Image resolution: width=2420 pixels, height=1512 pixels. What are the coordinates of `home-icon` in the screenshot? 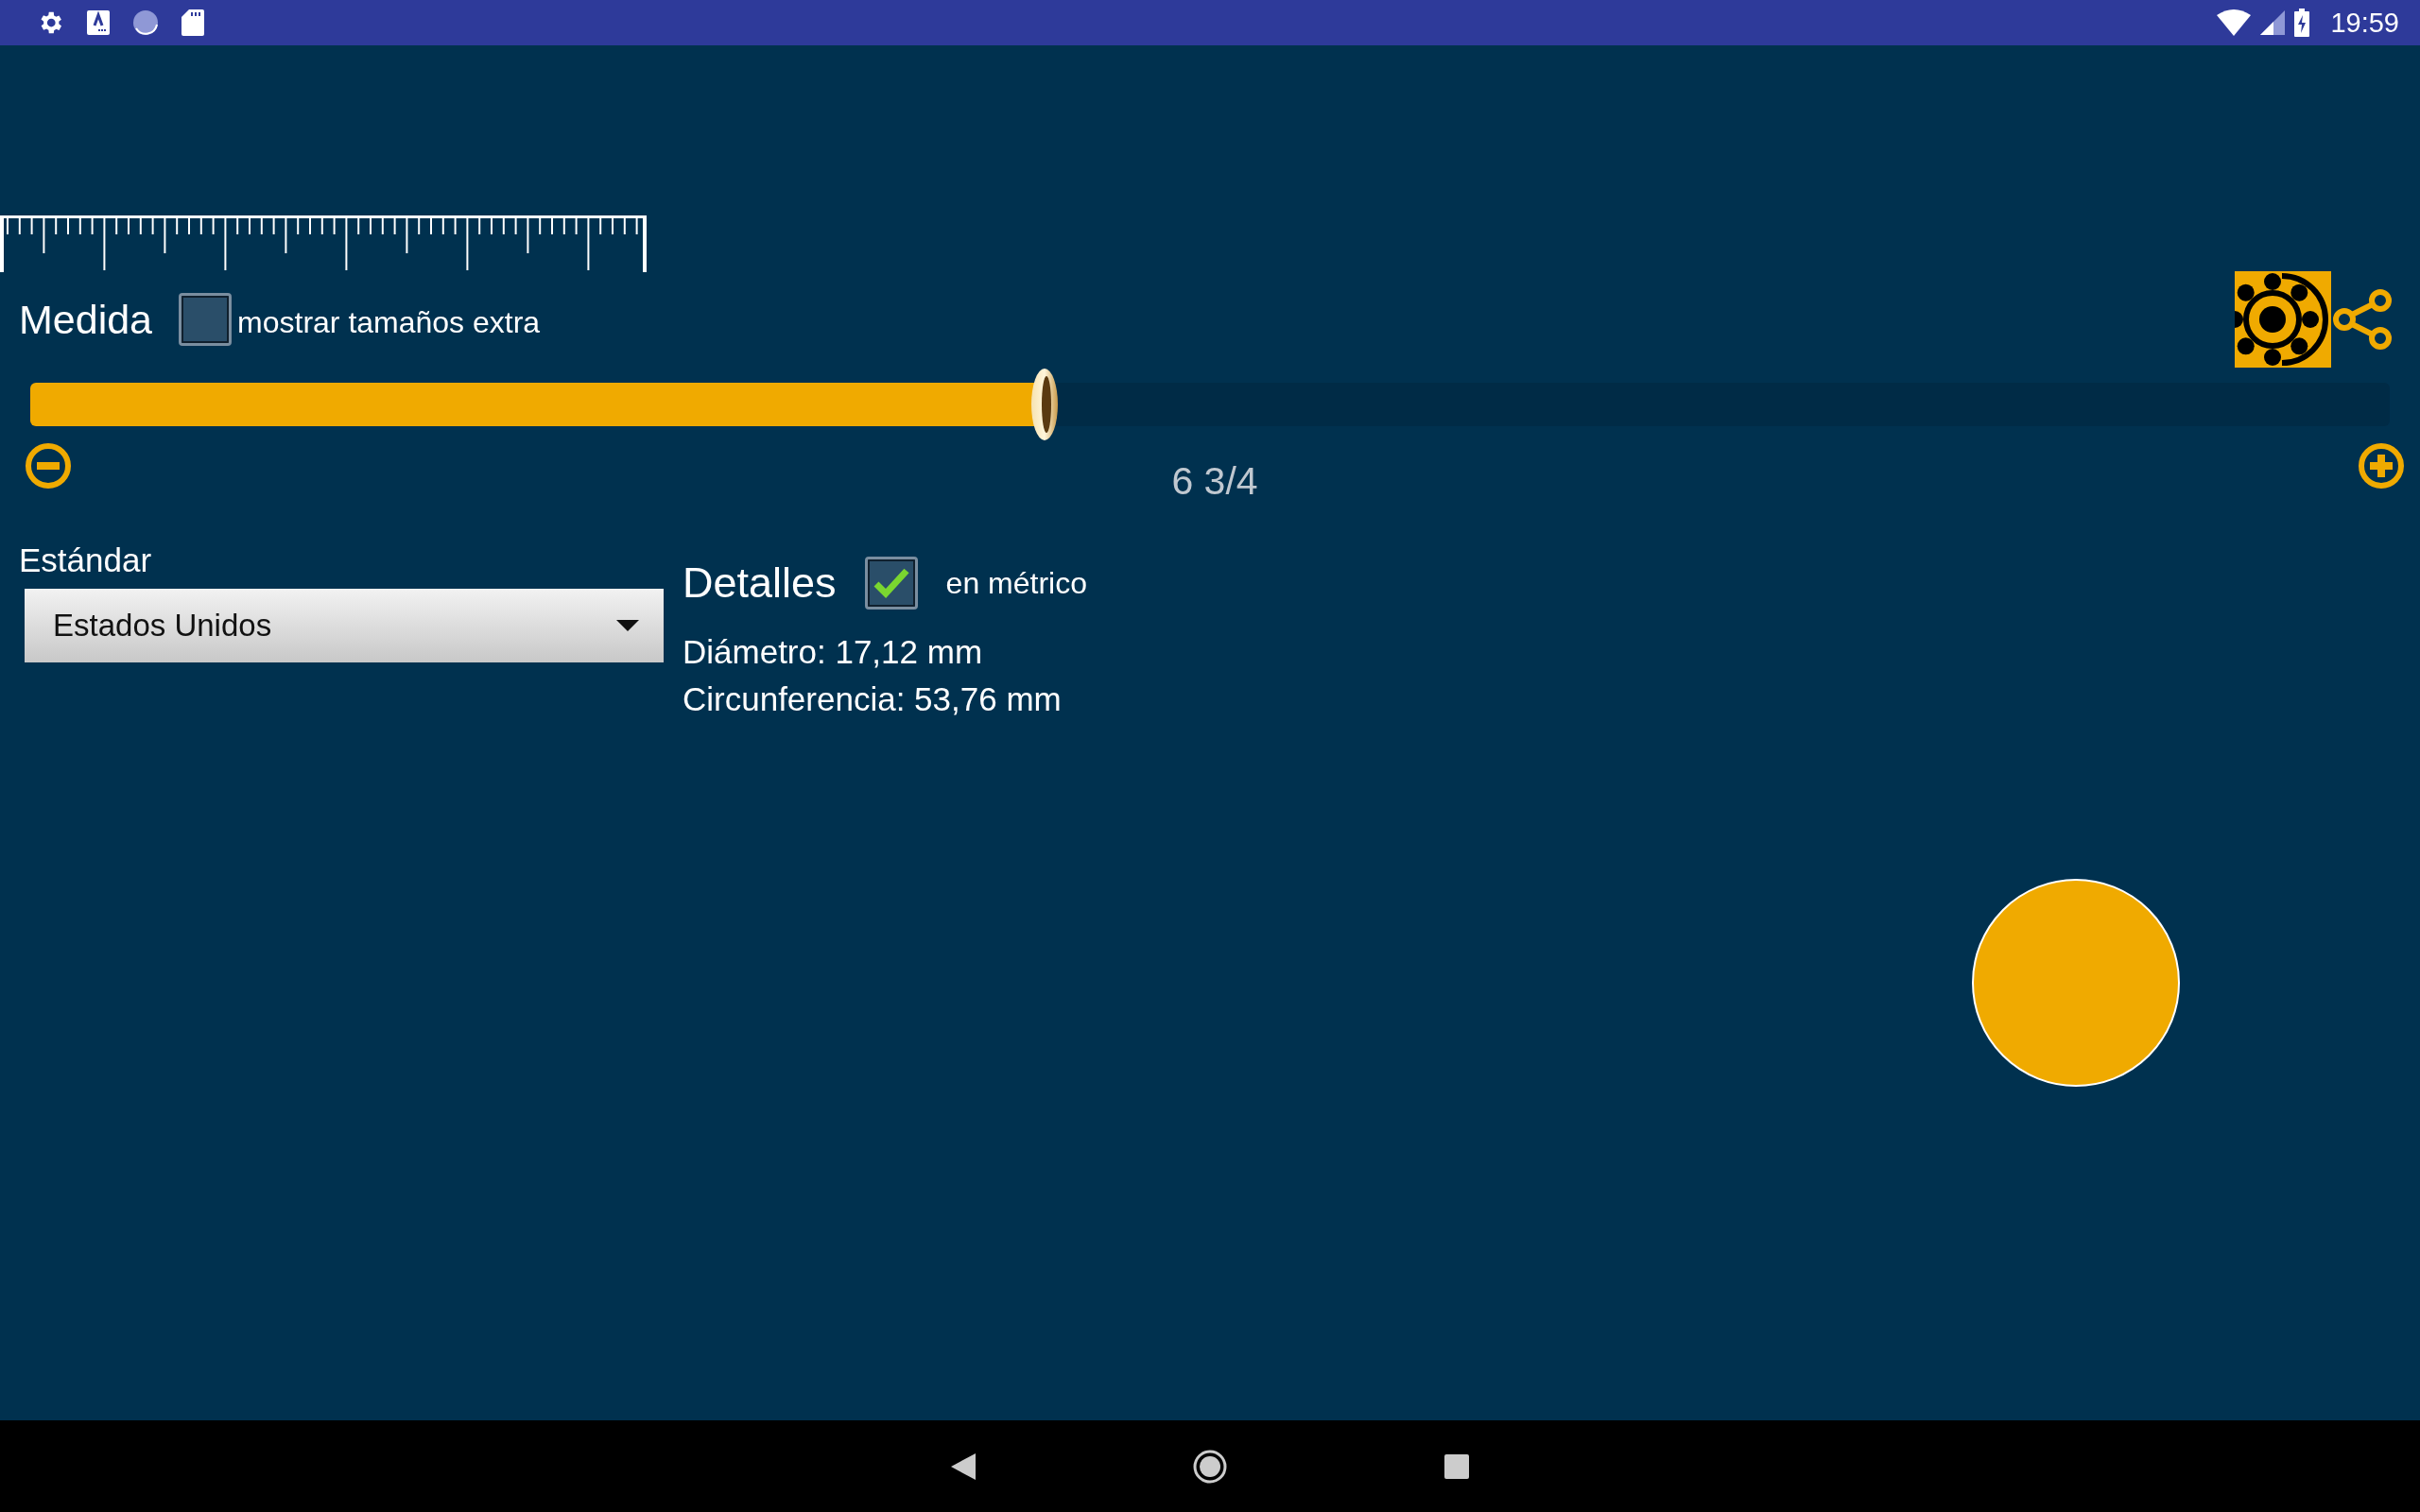 It's located at (1210, 1466).